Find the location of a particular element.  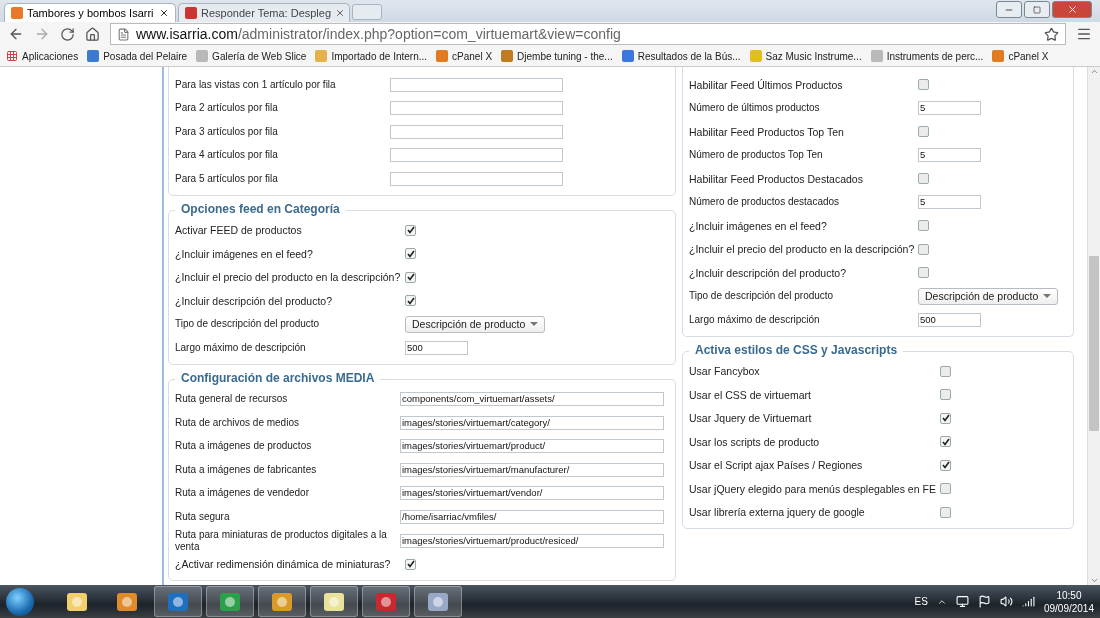

input-field: components/com_virtuemart/assets/ is located at coordinates (532, 399).